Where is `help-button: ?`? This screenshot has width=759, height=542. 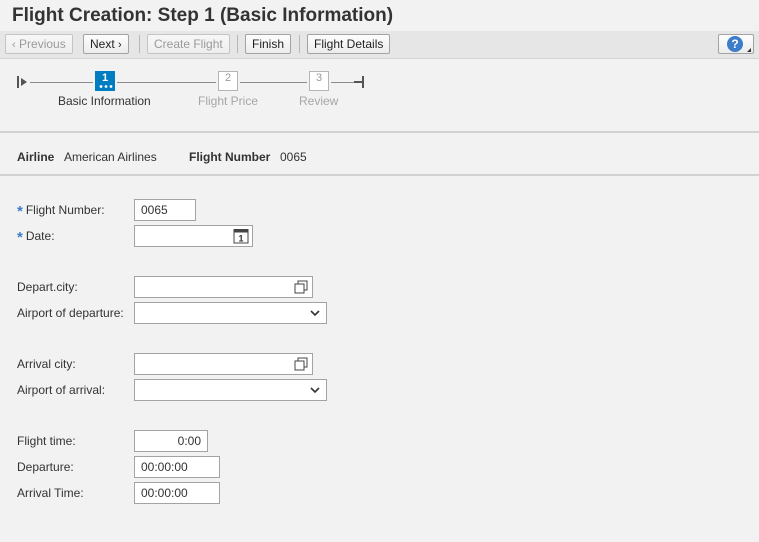 help-button: ? is located at coordinates (736, 44).